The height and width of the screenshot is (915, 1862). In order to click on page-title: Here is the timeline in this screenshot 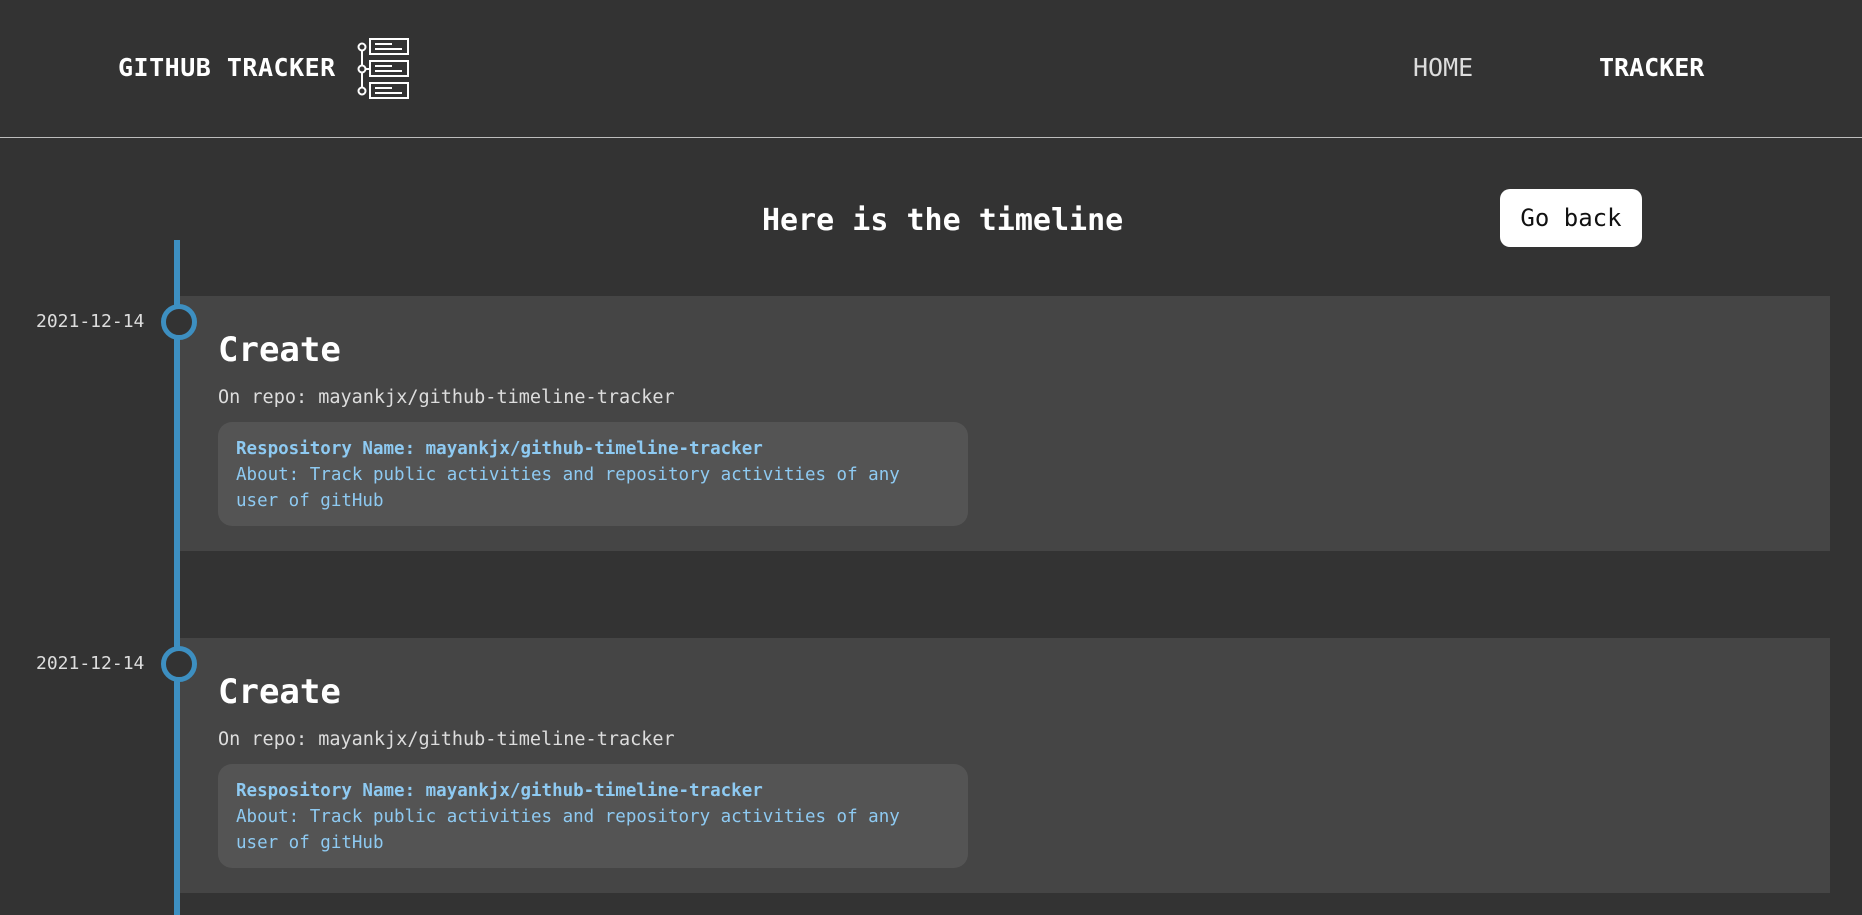, I will do `click(943, 220)`.